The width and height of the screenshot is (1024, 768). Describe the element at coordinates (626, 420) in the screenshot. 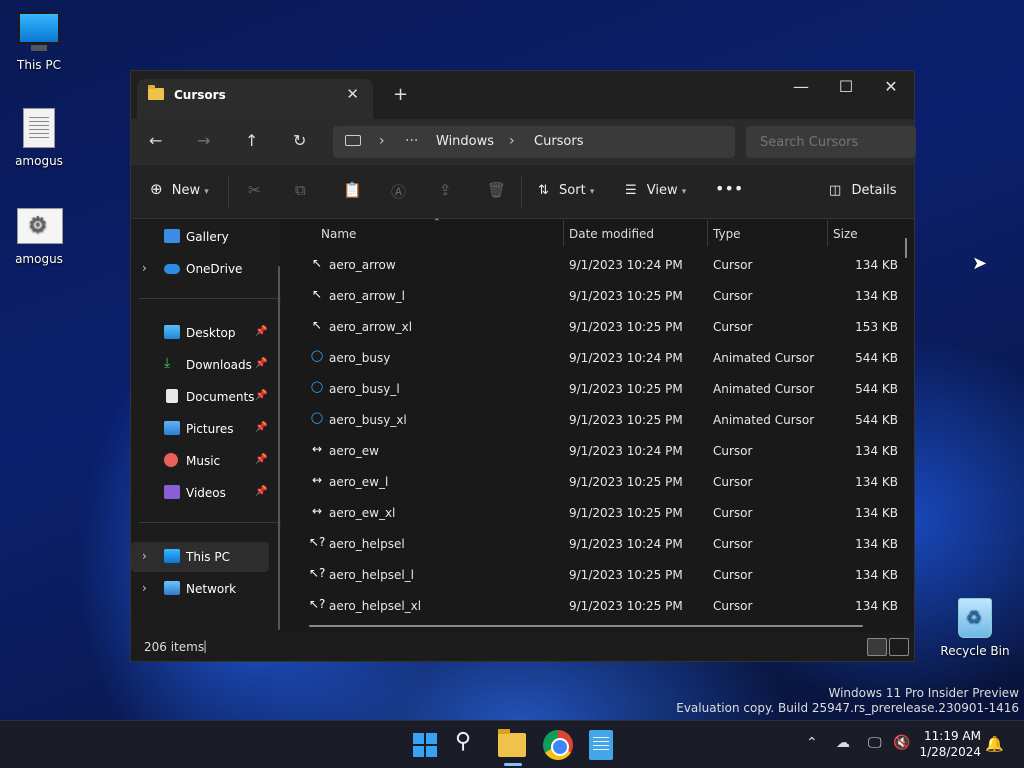

I see `file-date: 9/1/2023 10:25 PM` at that location.